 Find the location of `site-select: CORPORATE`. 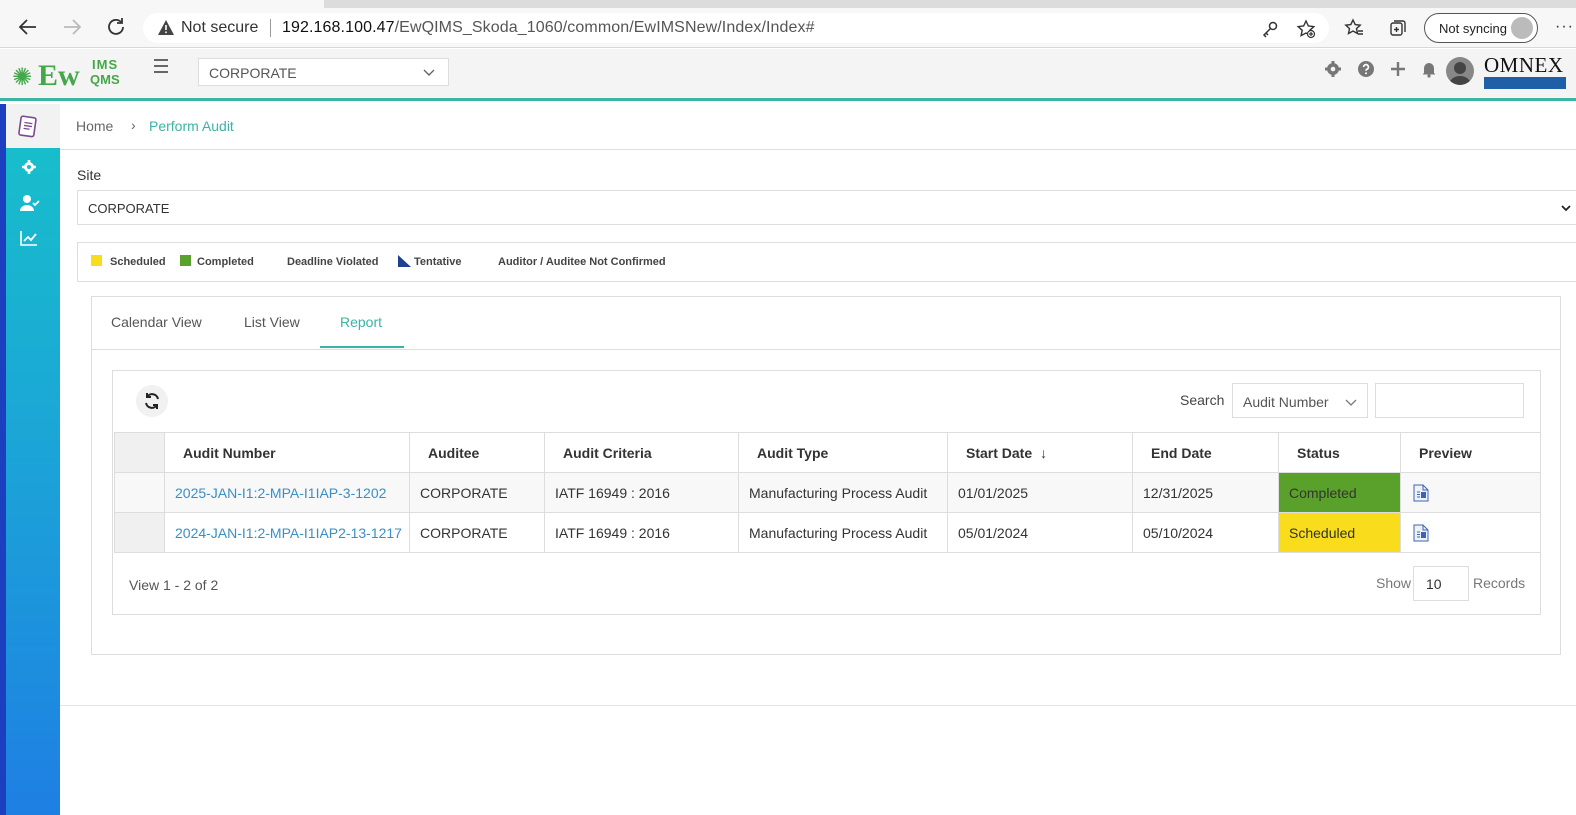

site-select: CORPORATE is located at coordinates (826, 207).